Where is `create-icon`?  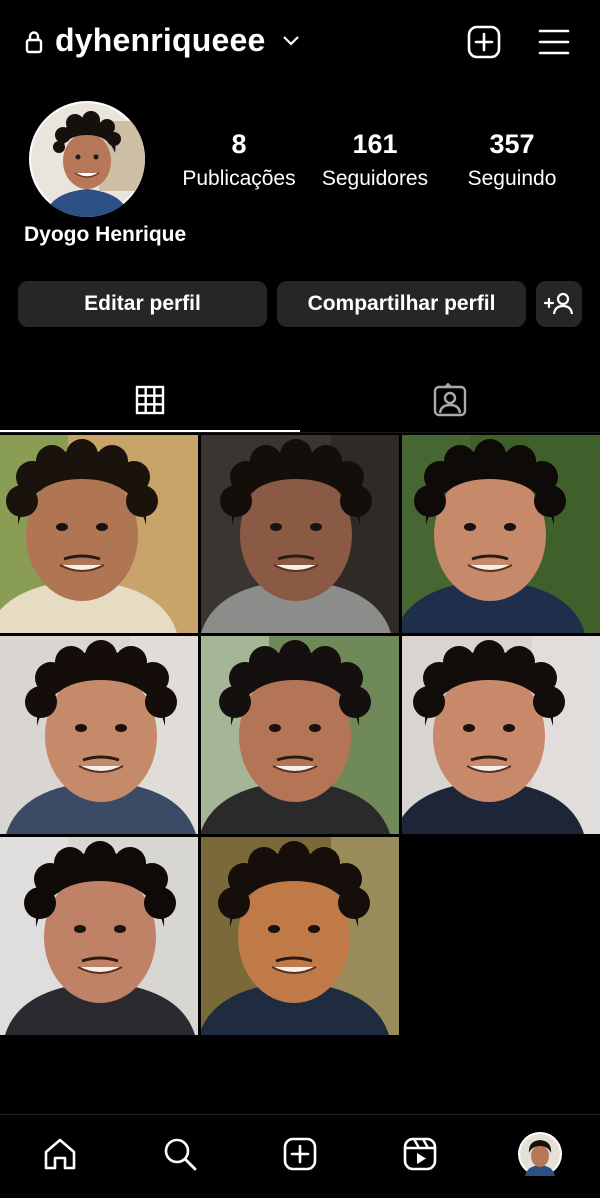
create-icon is located at coordinates (300, 1154).